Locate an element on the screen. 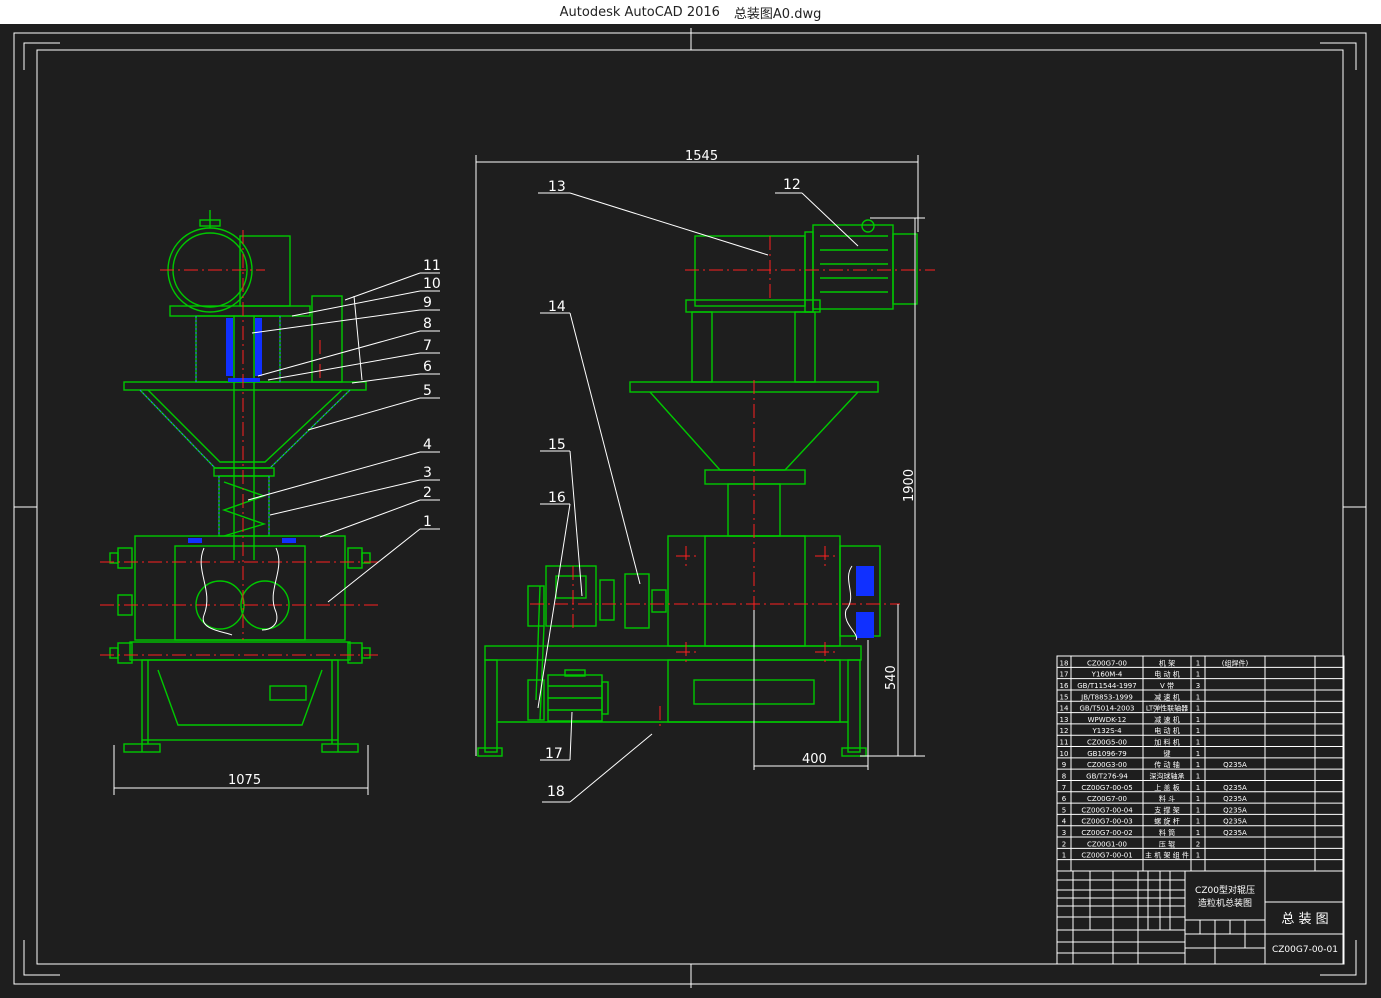  label-2: 2 is located at coordinates (427, 493).